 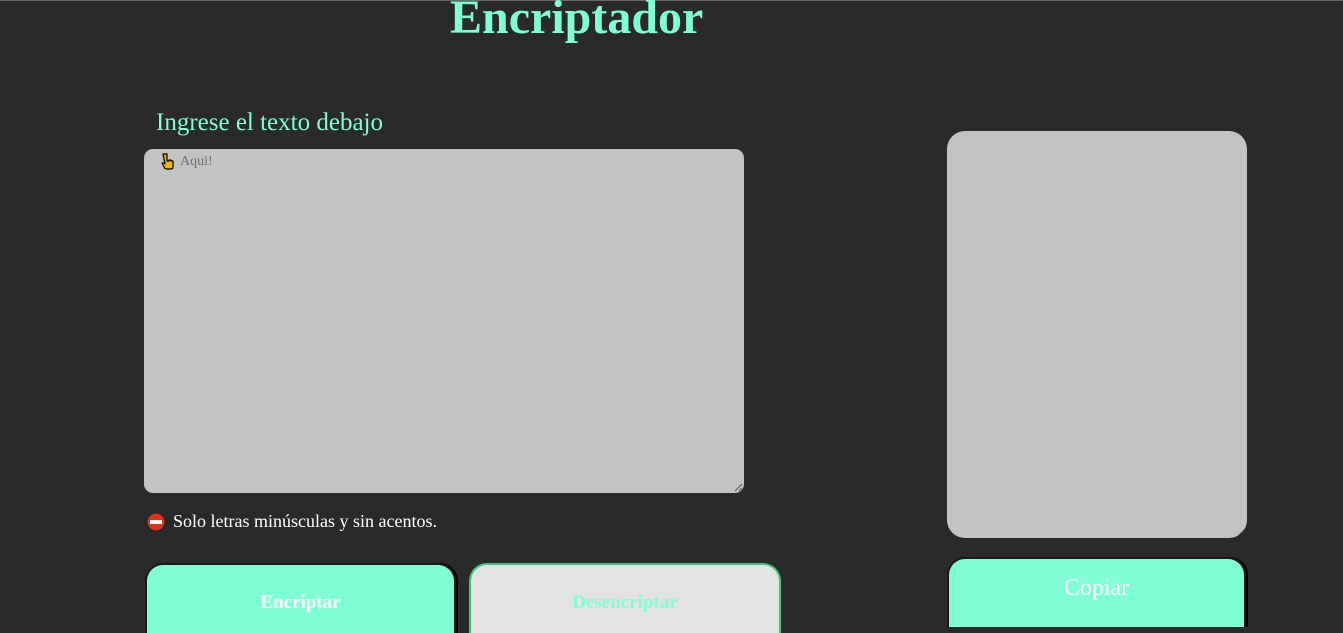 I want to click on decrypt-button: Desencriptar, so click(x=625, y=598).